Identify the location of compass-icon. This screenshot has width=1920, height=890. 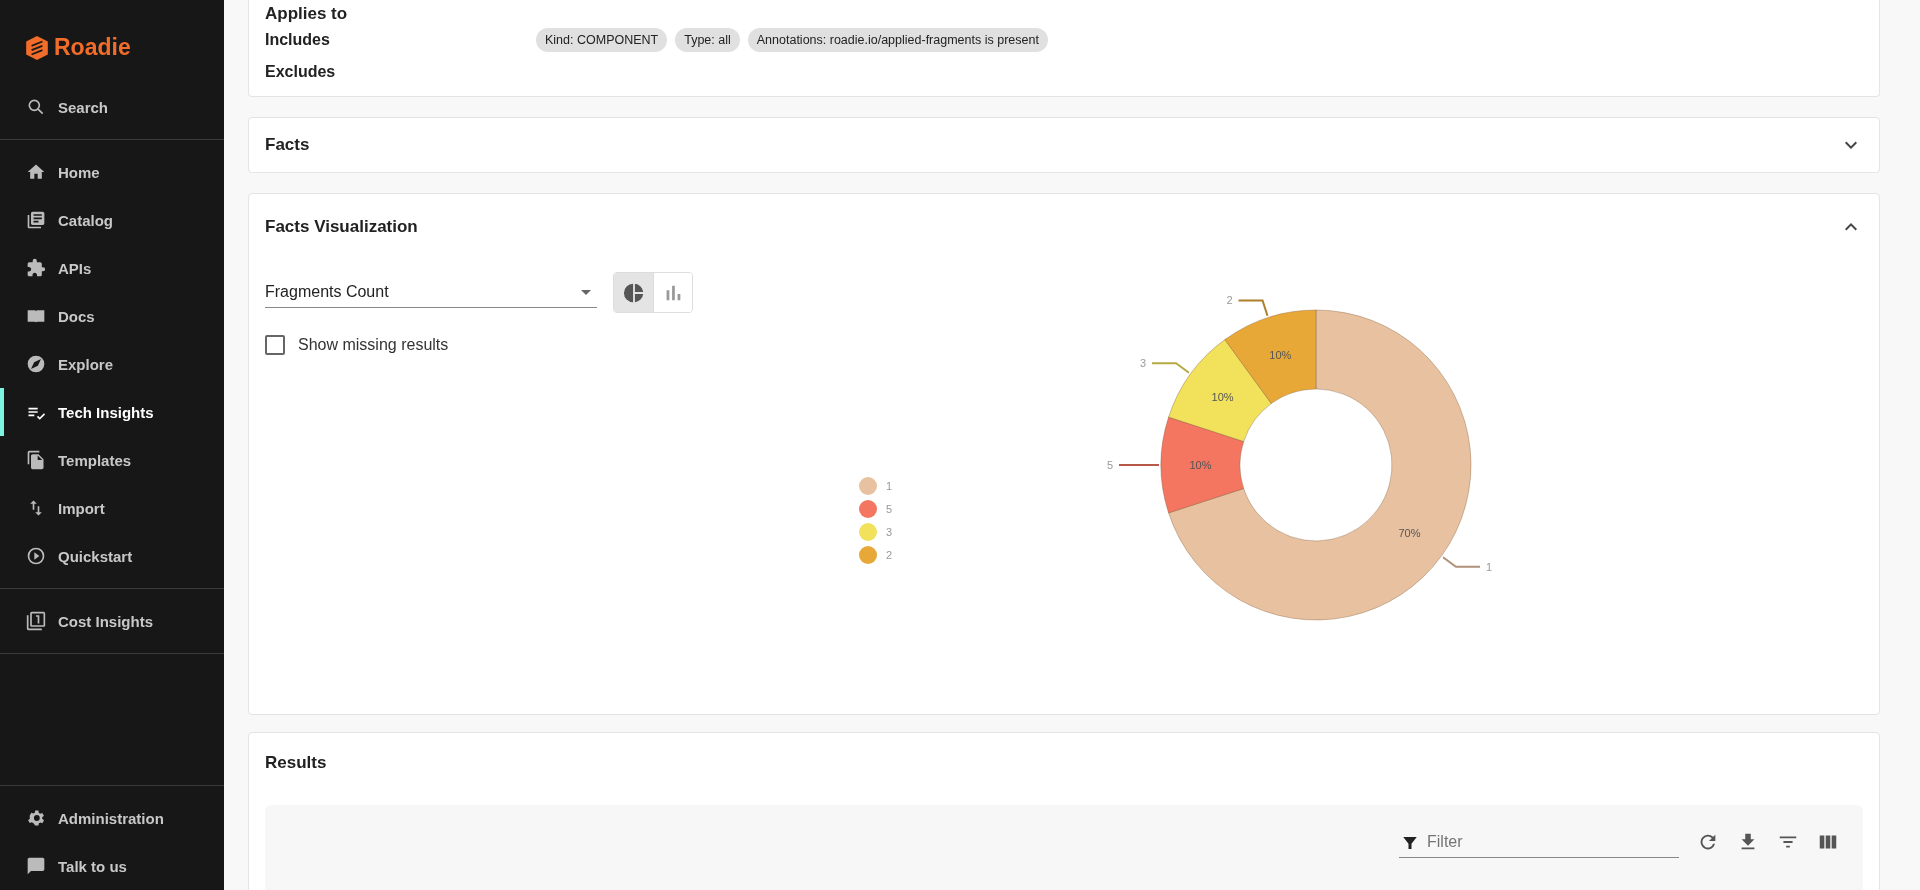
(36, 364).